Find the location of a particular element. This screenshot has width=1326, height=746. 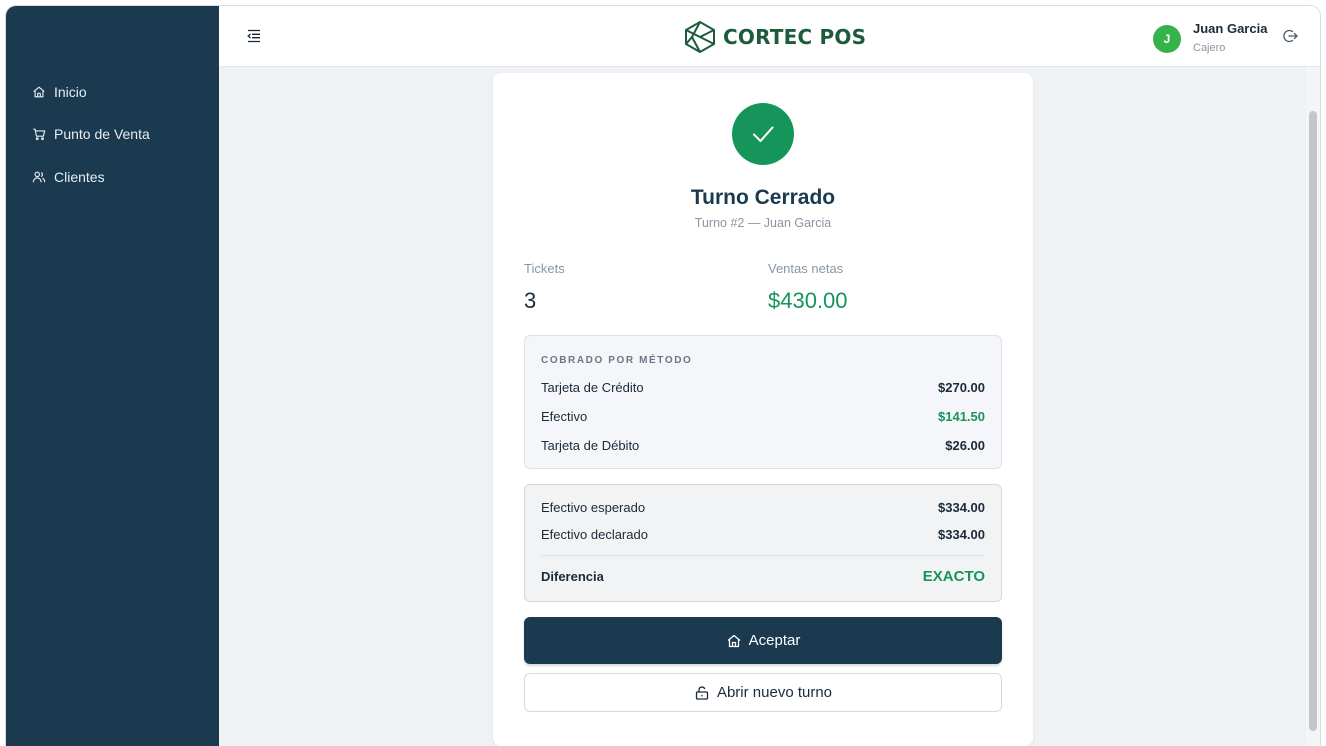

method-name: Tarjeta de Crédito is located at coordinates (592, 387).